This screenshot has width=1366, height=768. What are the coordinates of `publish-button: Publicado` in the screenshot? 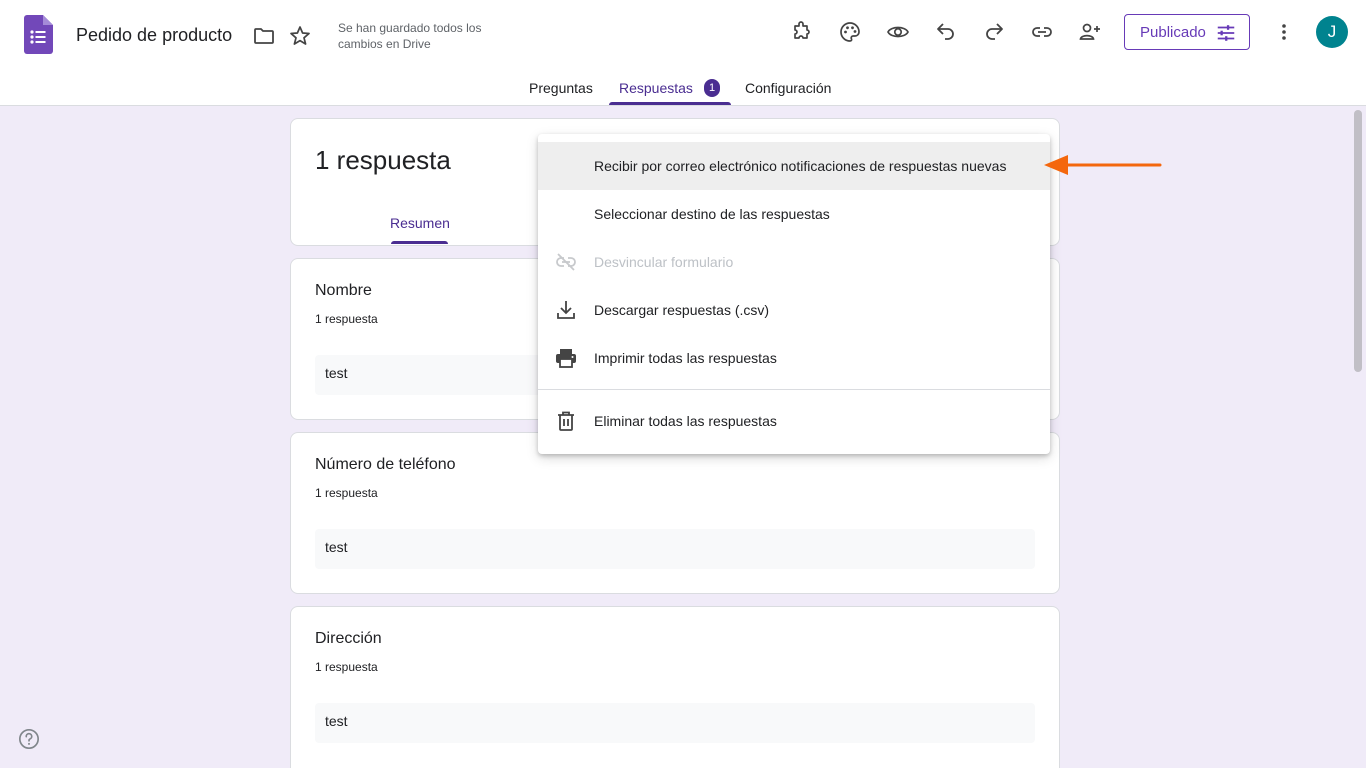 It's located at (1187, 32).